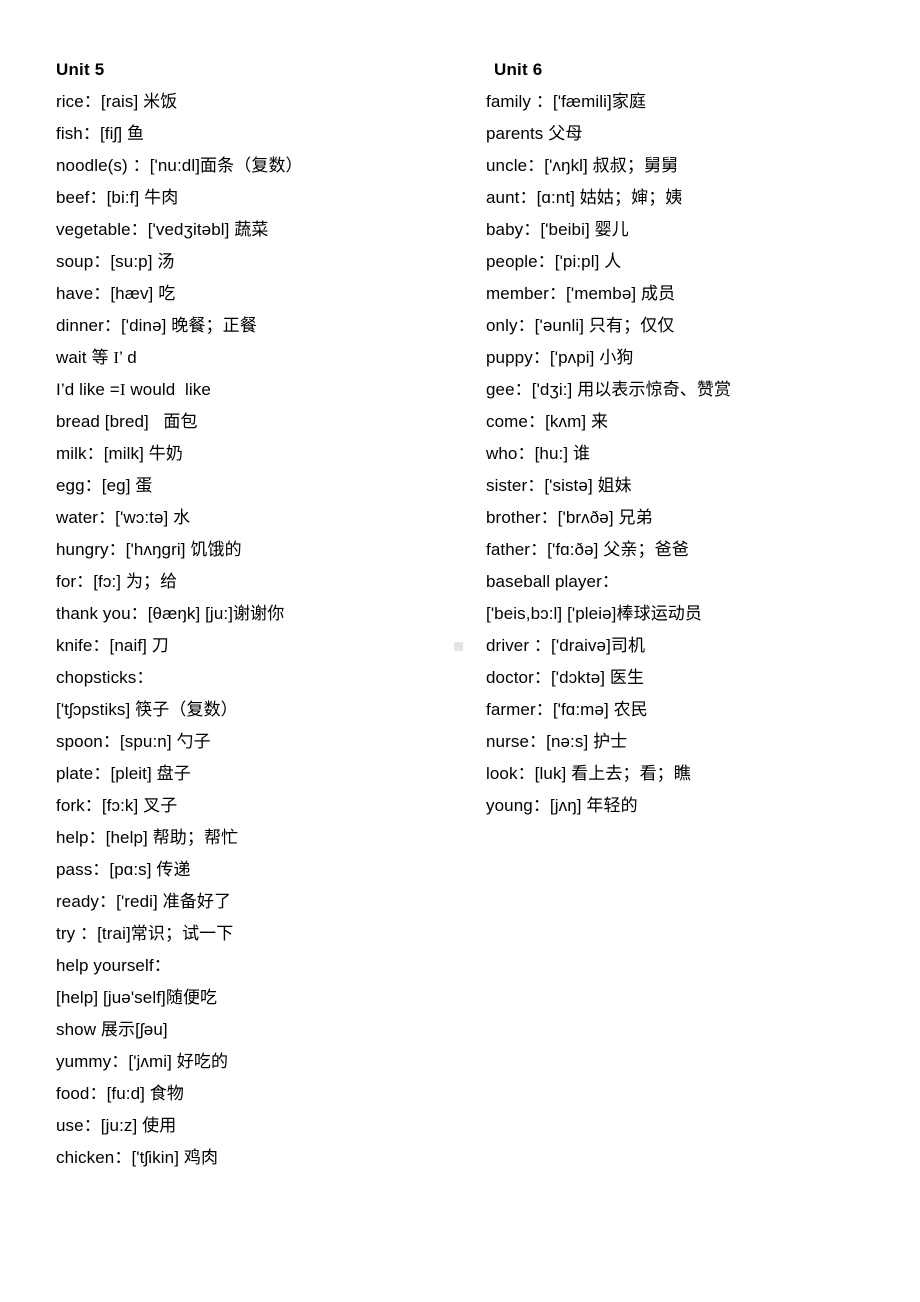  What do you see at coordinates (534, 133) in the screenshot?
I see `vocabulary-entry: parents 父母` at bounding box center [534, 133].